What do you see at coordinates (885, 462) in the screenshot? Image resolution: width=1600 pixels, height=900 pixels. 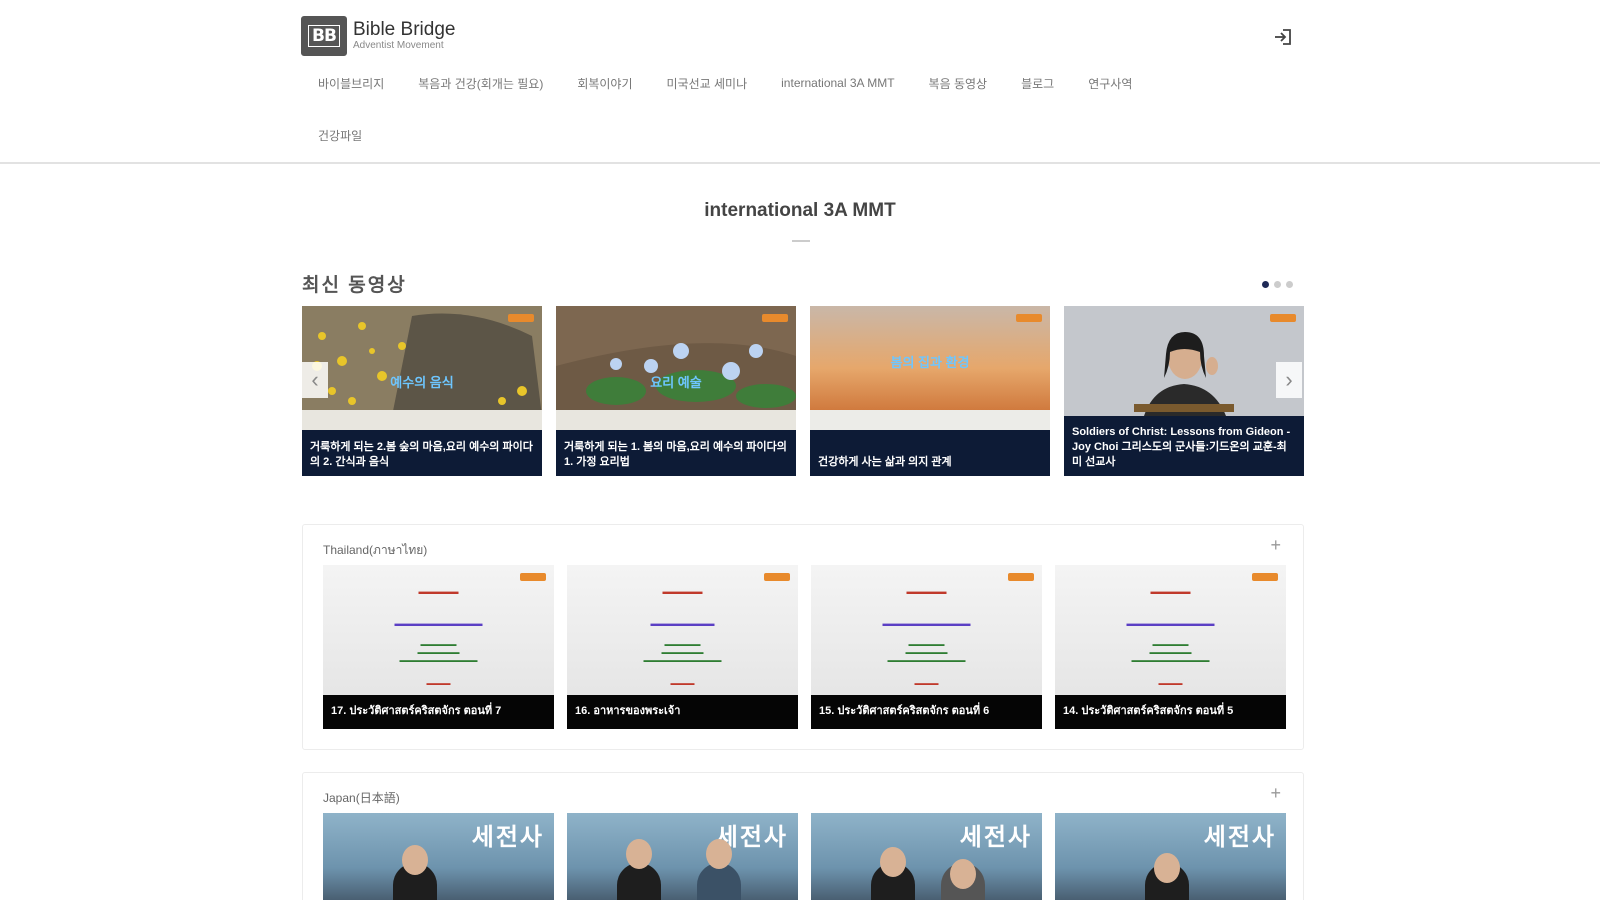 I see `video-caption: 건강하게 사는 삶과 의지 관계` at bounding box center [885, 462].